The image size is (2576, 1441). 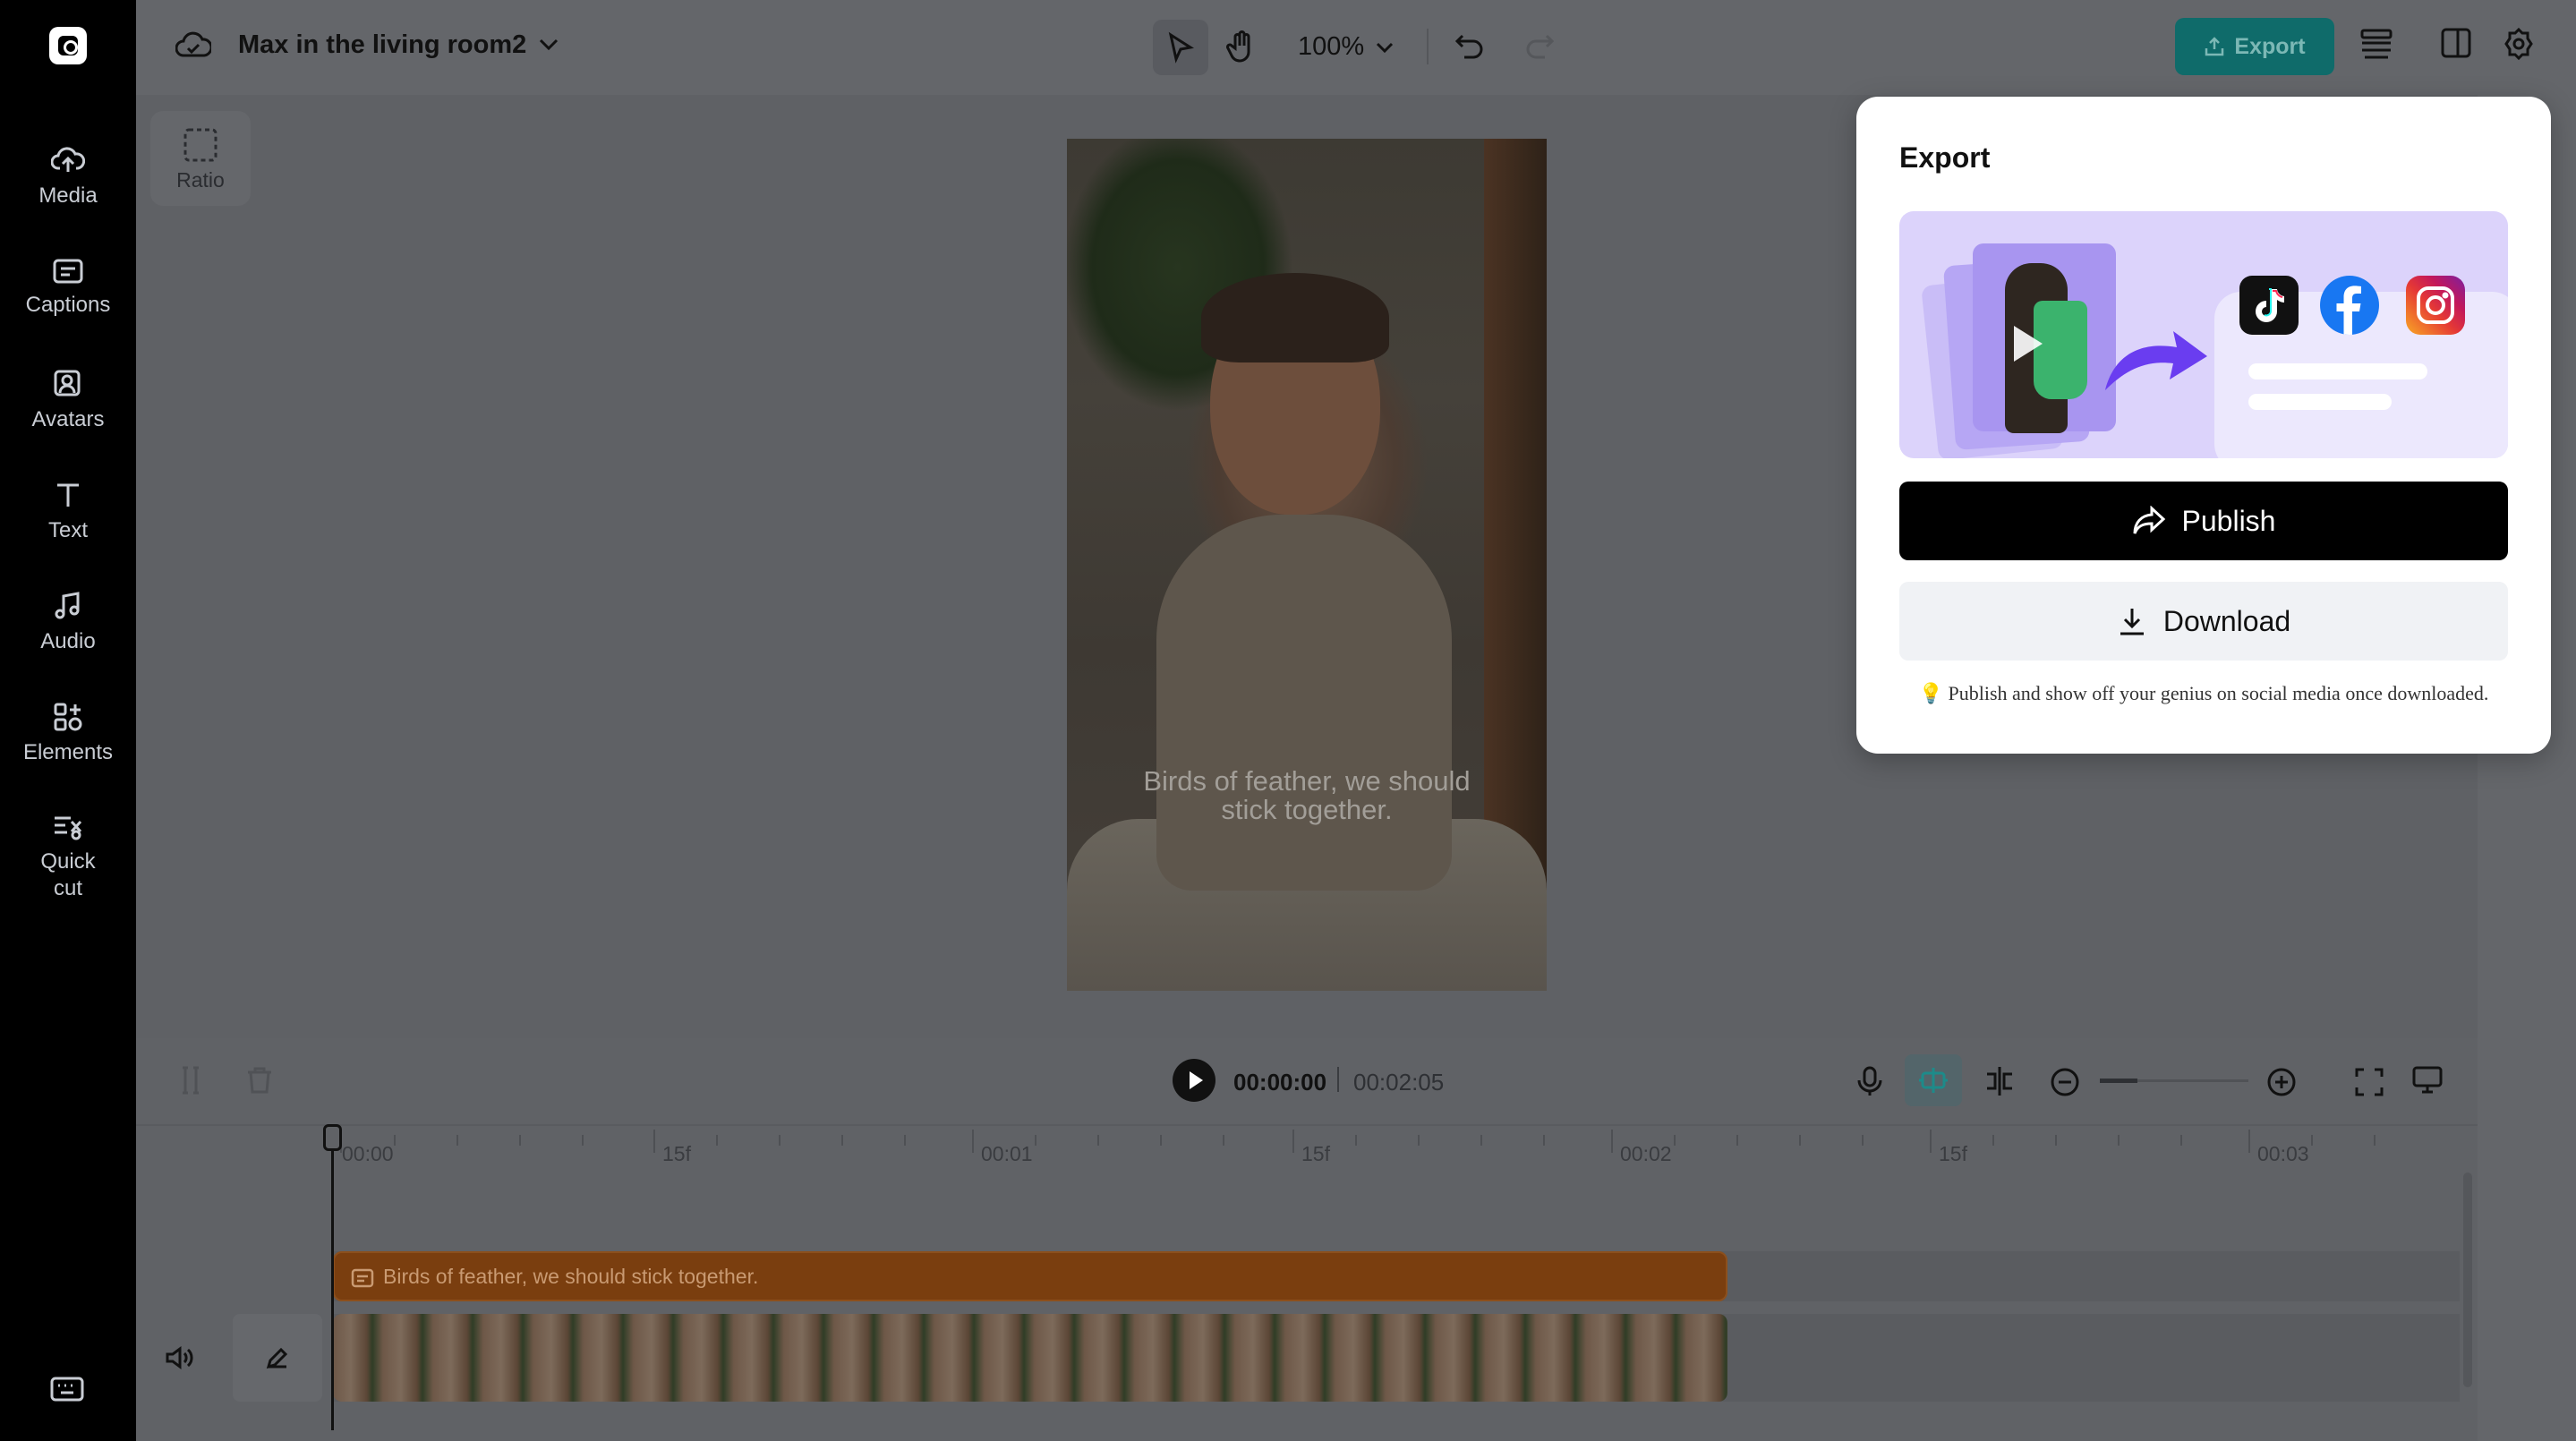 What do you see at coordinates (1007, 1153) in the screenshot?
I see `ruler-label: 00:01` at bounding box center [1007, 1153].